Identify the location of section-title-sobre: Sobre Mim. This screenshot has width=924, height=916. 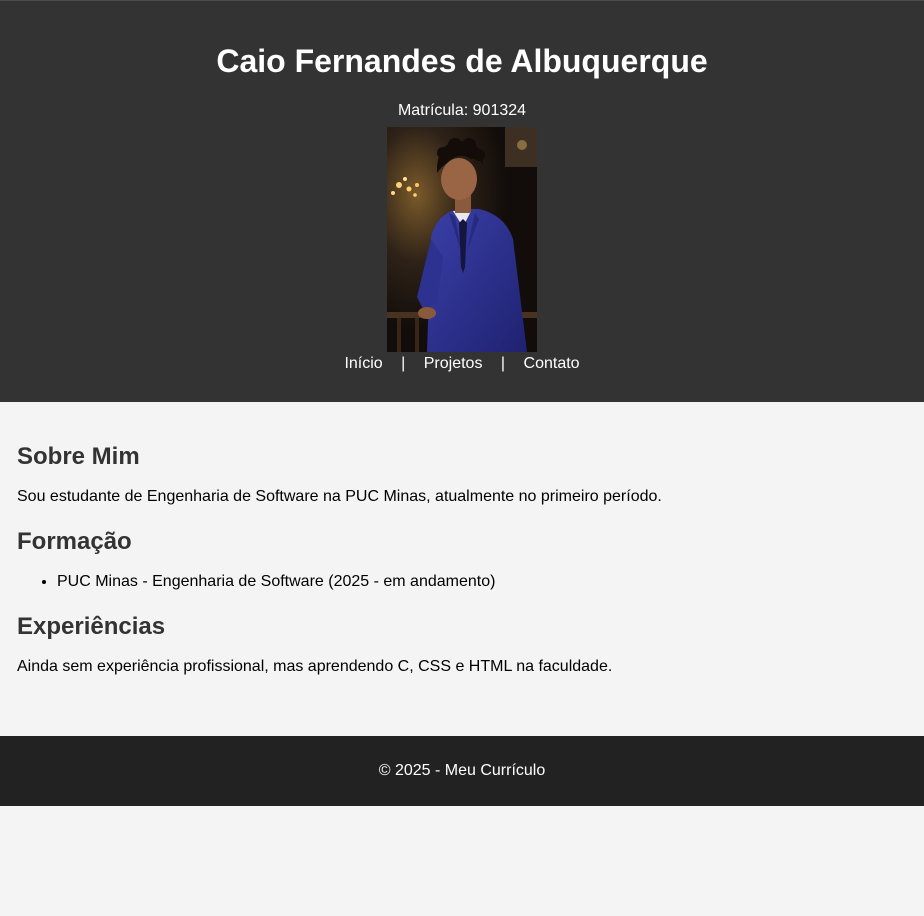
(78, 456).